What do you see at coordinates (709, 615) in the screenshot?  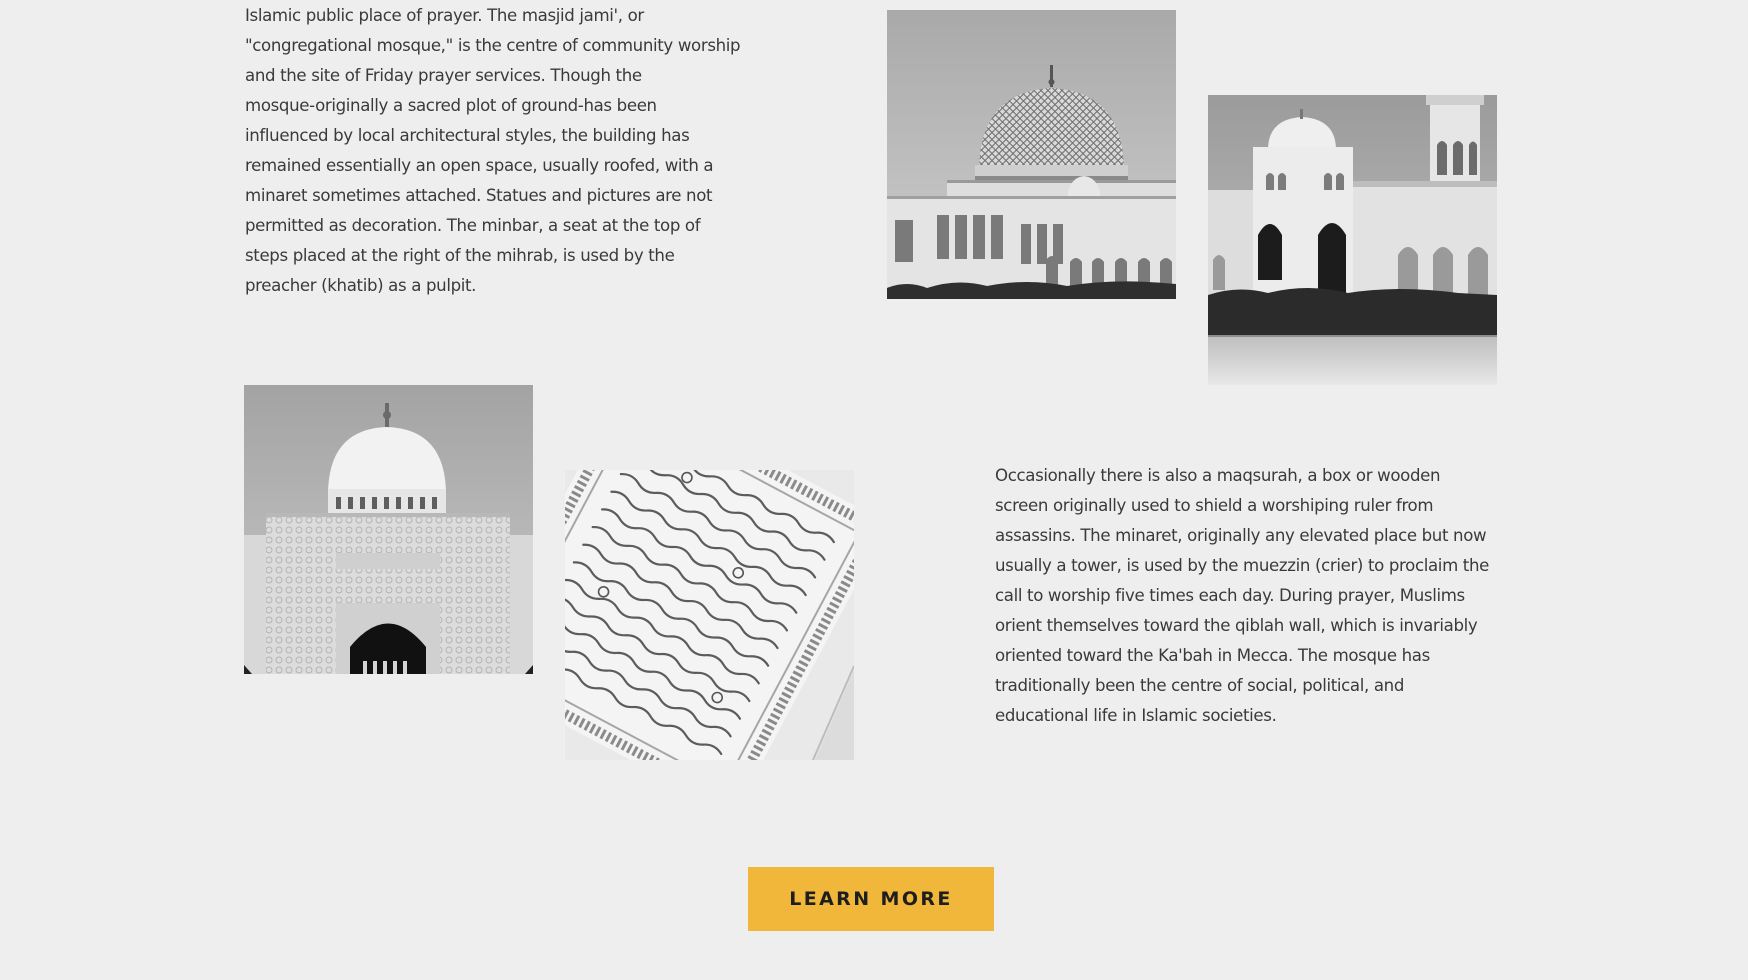 I see `quran-pages-photo` at bounding box center [709, 615].